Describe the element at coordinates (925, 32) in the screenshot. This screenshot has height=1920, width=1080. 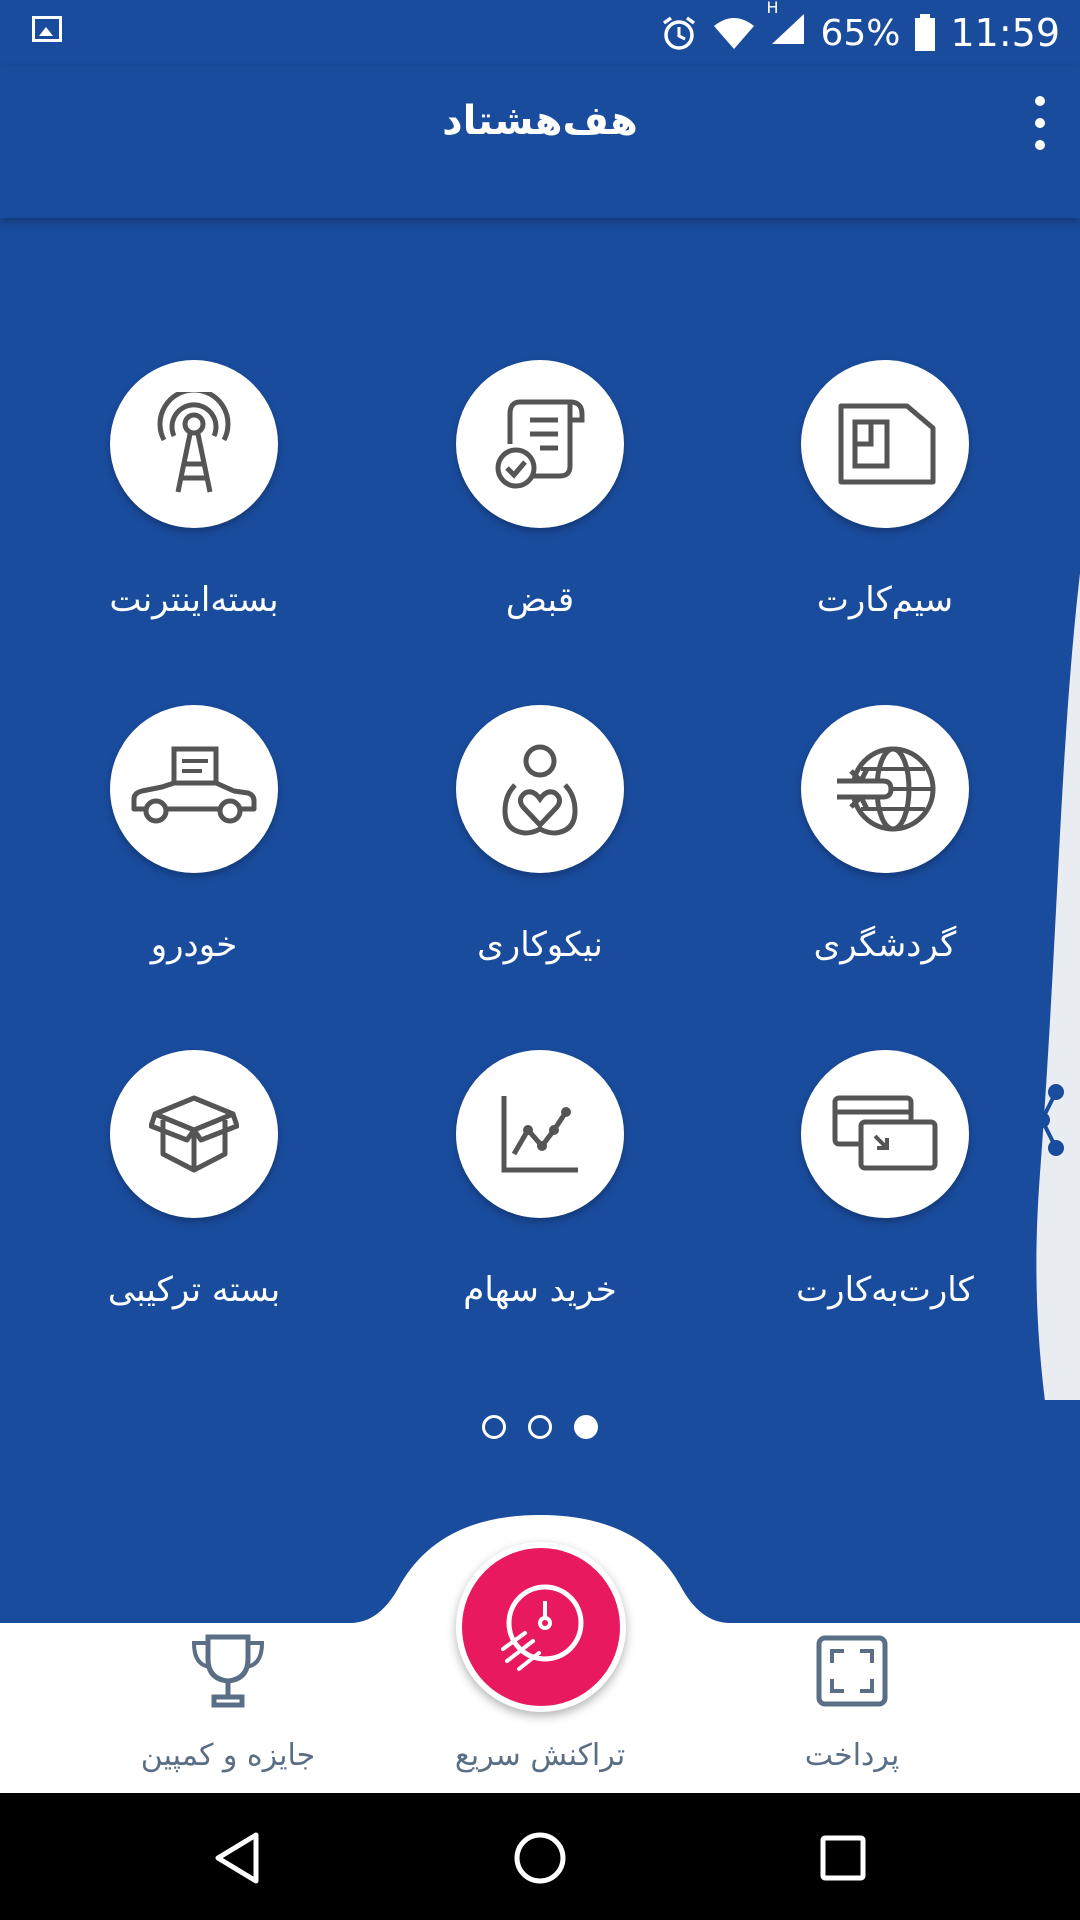
I see `battery-icon` at that location.